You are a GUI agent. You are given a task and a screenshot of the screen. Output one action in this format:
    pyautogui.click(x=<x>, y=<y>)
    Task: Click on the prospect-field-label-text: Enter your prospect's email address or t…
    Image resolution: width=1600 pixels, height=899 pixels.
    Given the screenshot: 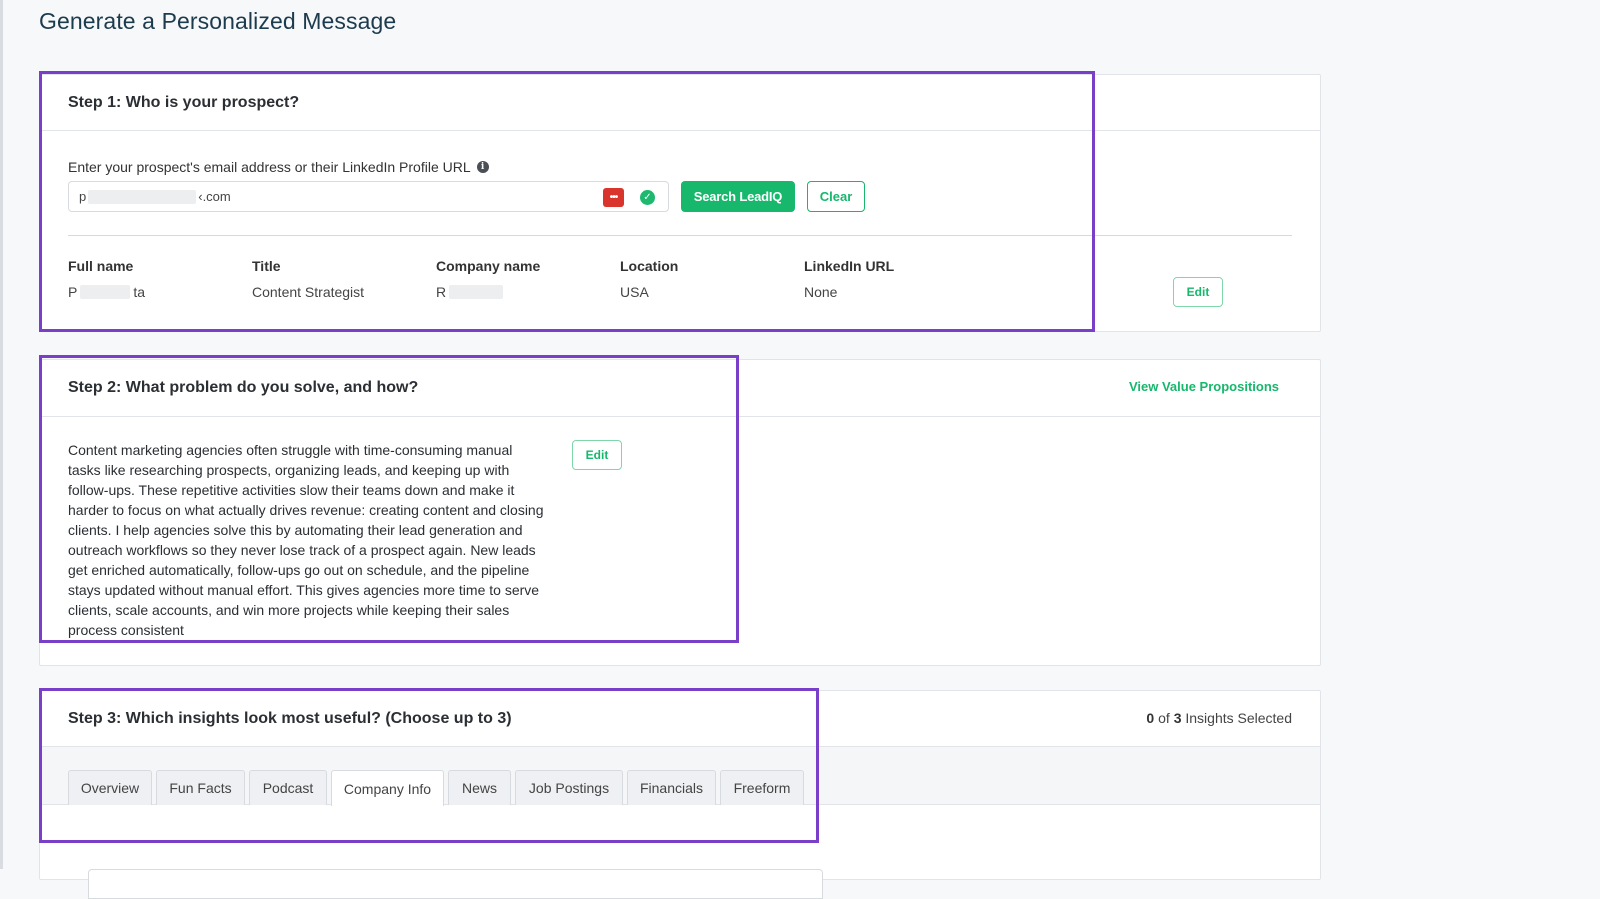 What is the action you would take?
    pyautogui.click(x=269, y=167)
    